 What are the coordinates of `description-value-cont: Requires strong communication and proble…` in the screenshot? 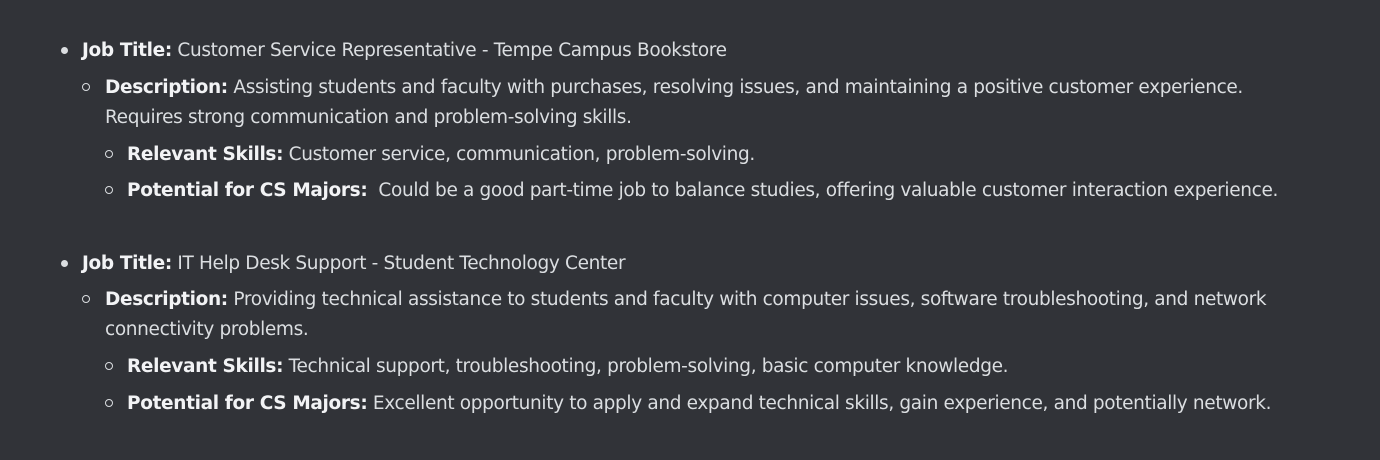 It's located at (368, 117).